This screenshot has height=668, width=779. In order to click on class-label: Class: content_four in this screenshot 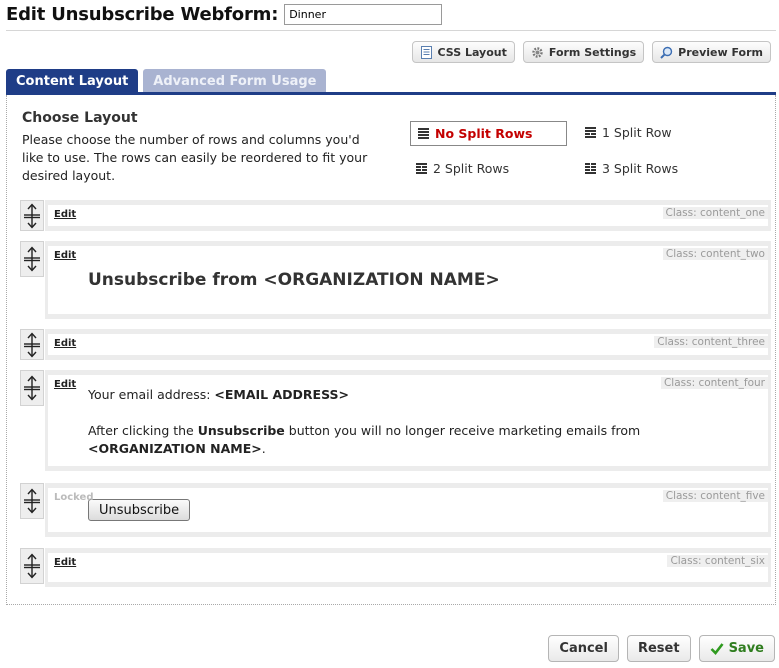, I will do `click(714, 383)`.